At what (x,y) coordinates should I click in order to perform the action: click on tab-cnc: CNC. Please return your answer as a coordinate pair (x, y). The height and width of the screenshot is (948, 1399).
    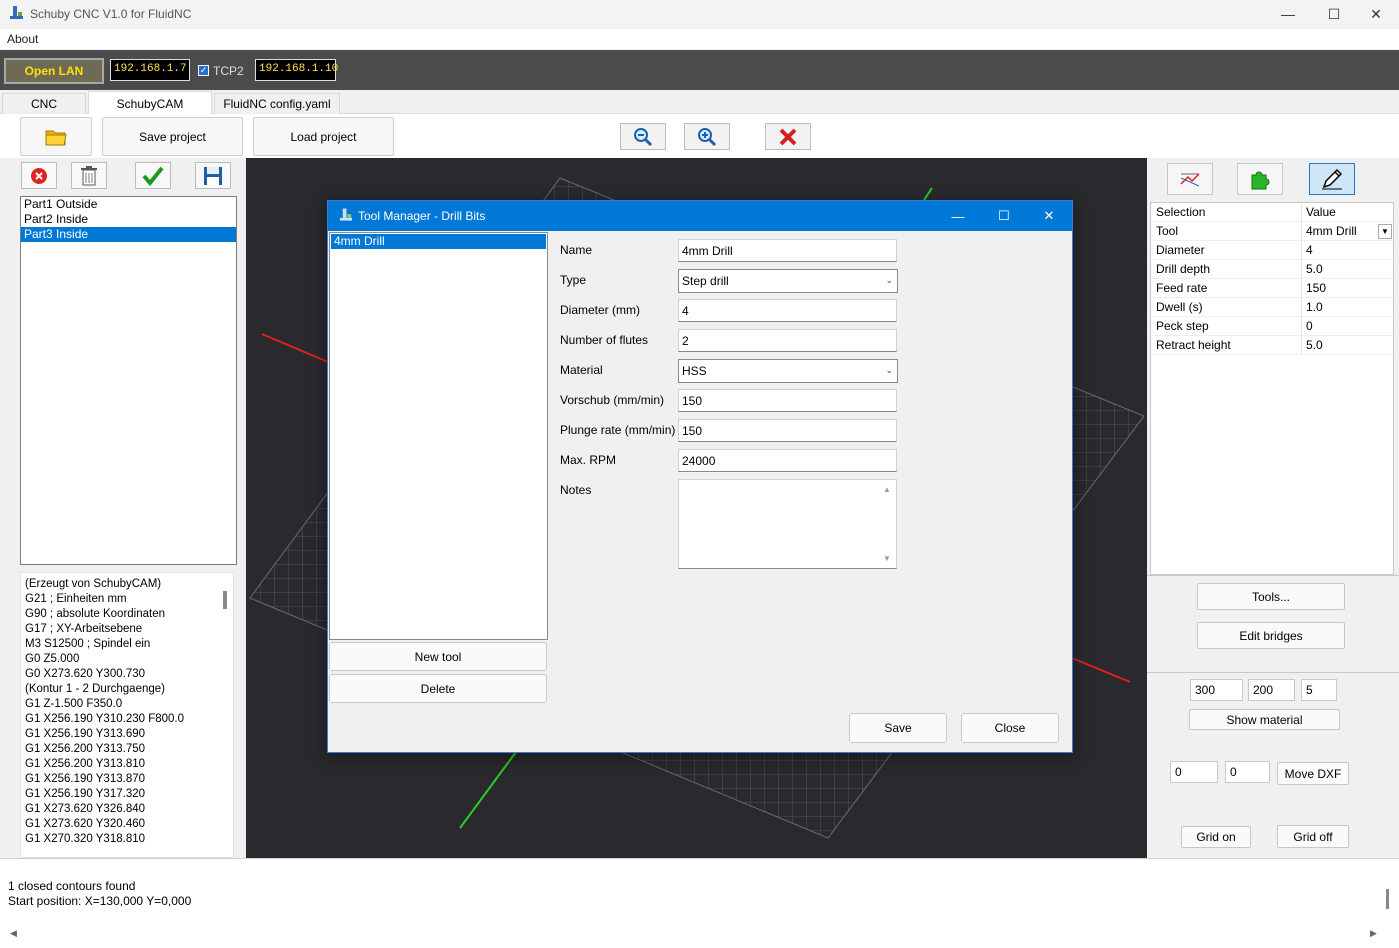
    Looking at the image, I should click on (44, 103).